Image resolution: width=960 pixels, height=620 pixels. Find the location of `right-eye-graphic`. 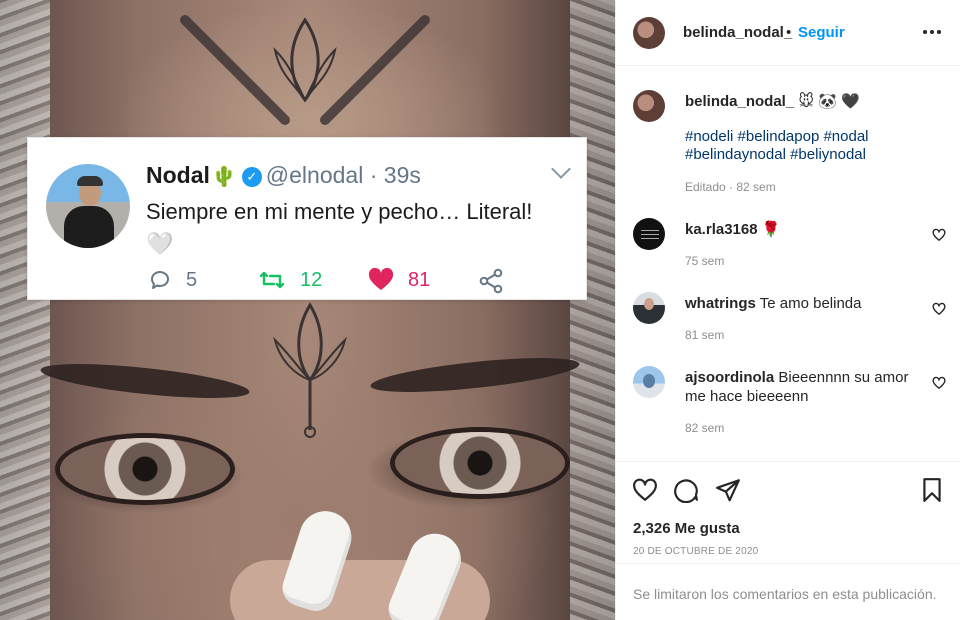

right-eye-graphic is located at coordinates (480, 463).